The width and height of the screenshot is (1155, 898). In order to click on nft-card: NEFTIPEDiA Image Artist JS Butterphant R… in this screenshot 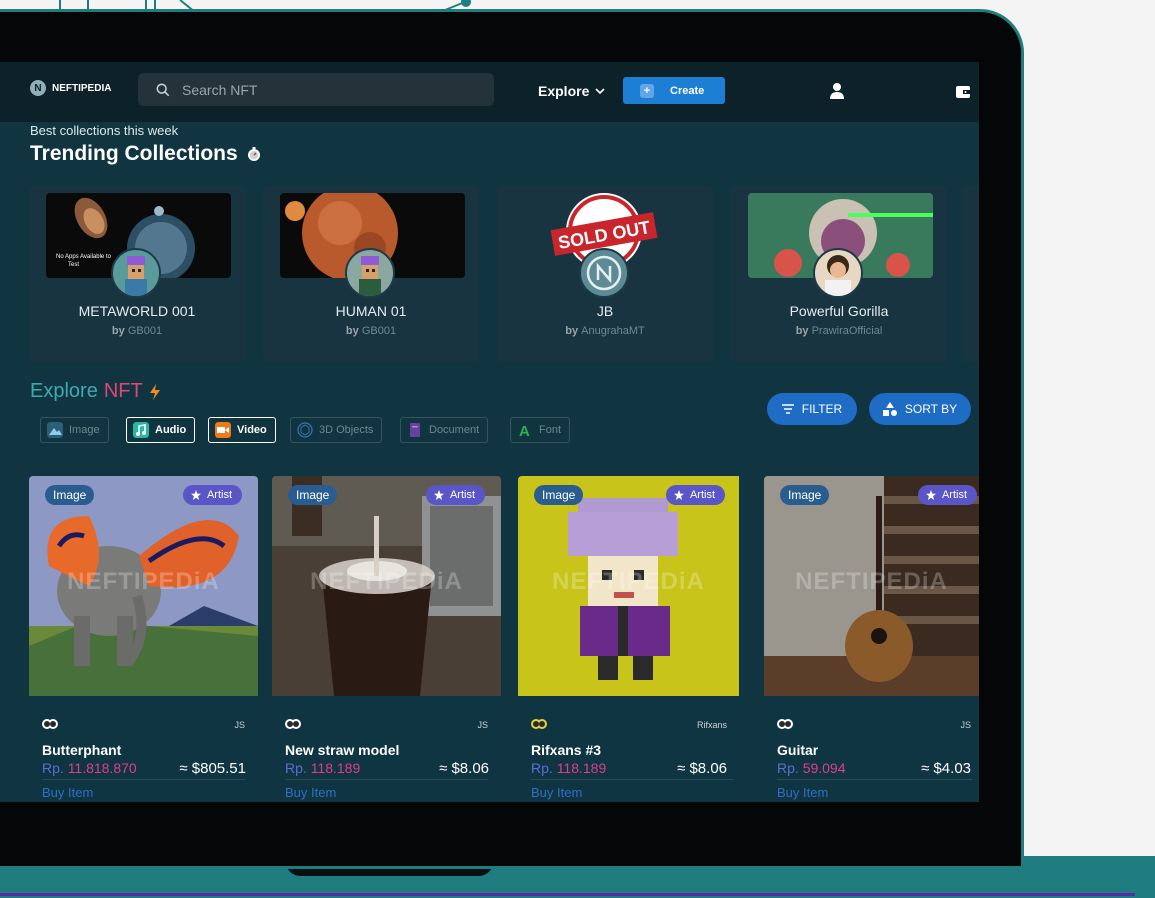, I will do `click(143, 639)`.